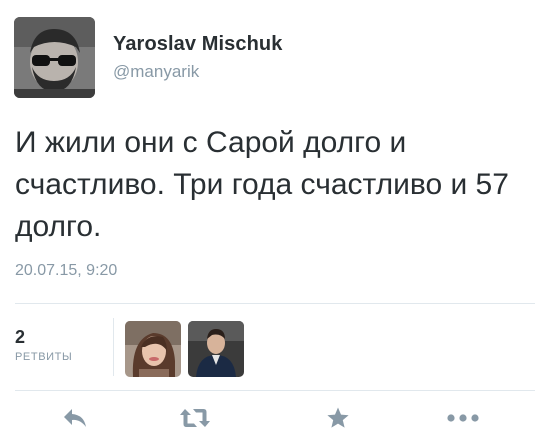  I want to click on retweet-stats: 2 РЕТВИТЫ, so click(70, 346).